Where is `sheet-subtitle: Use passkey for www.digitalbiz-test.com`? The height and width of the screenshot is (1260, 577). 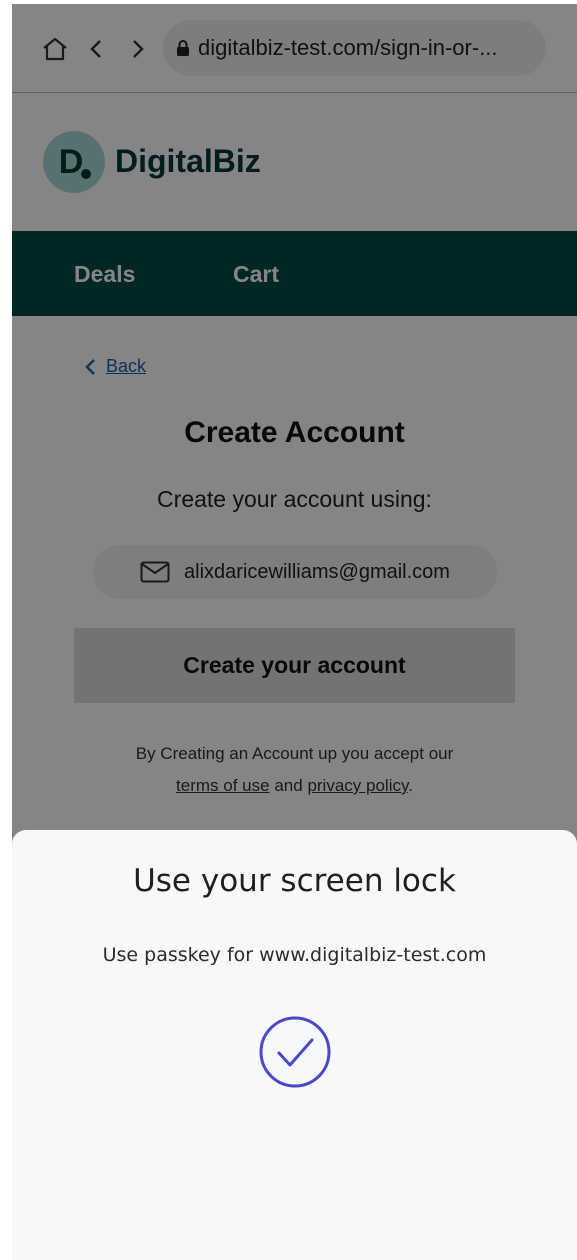 sheet-subtitle: Use passkey for www.digitalbiz-test.com is located at coordinates (294, 955).